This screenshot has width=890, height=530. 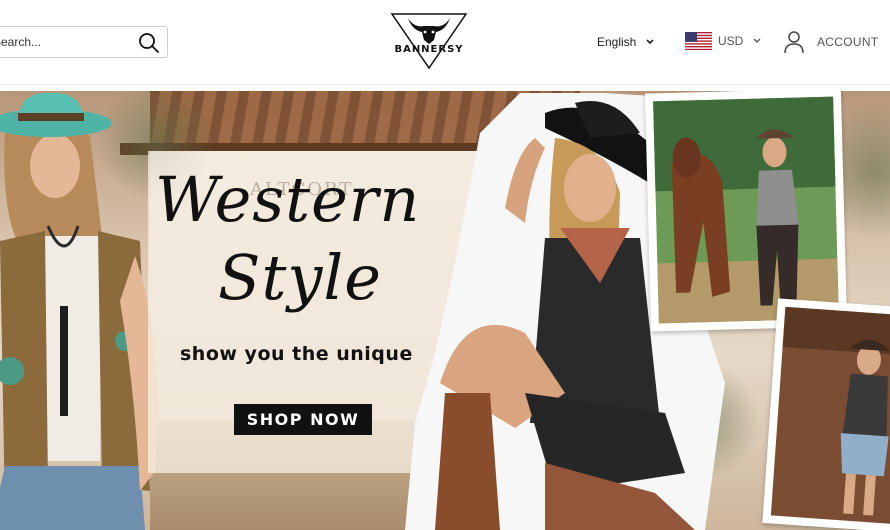 I want to click on currency-label: USD, so click(x=731, y=41).